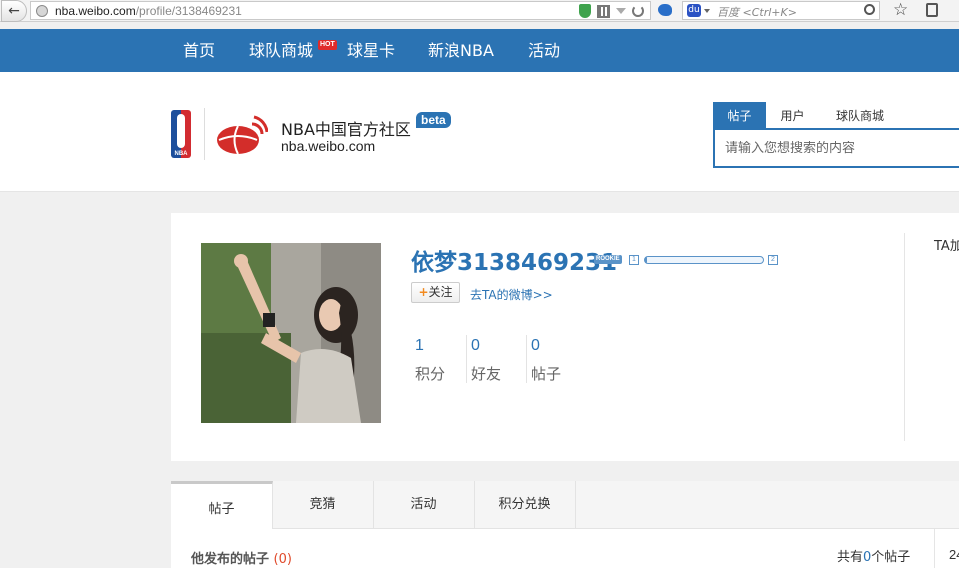  I want to click on clipboard-icon, so click(932, 10).